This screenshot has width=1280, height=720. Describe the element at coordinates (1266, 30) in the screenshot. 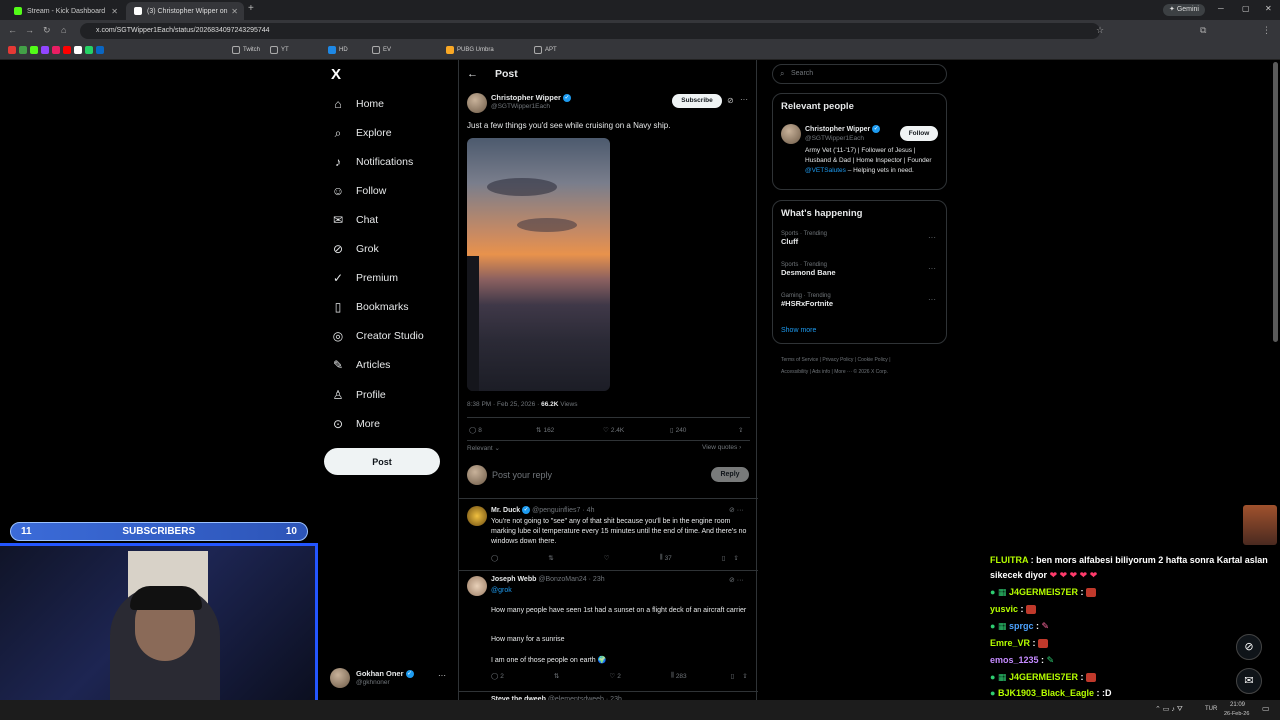

I see `menu-icon: ⋮` at that location.